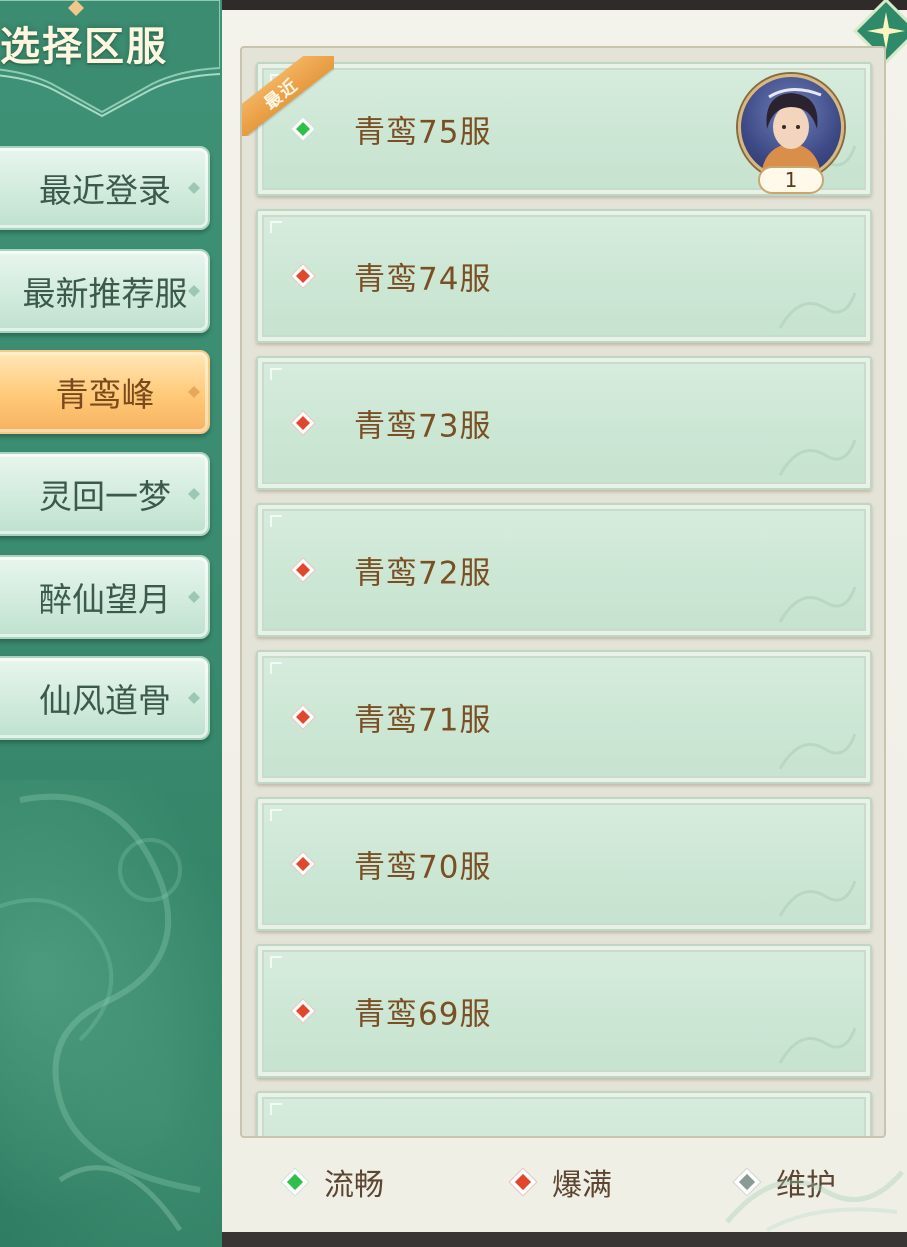  I want to click on status-smooth-icon, so click(295, 1182).